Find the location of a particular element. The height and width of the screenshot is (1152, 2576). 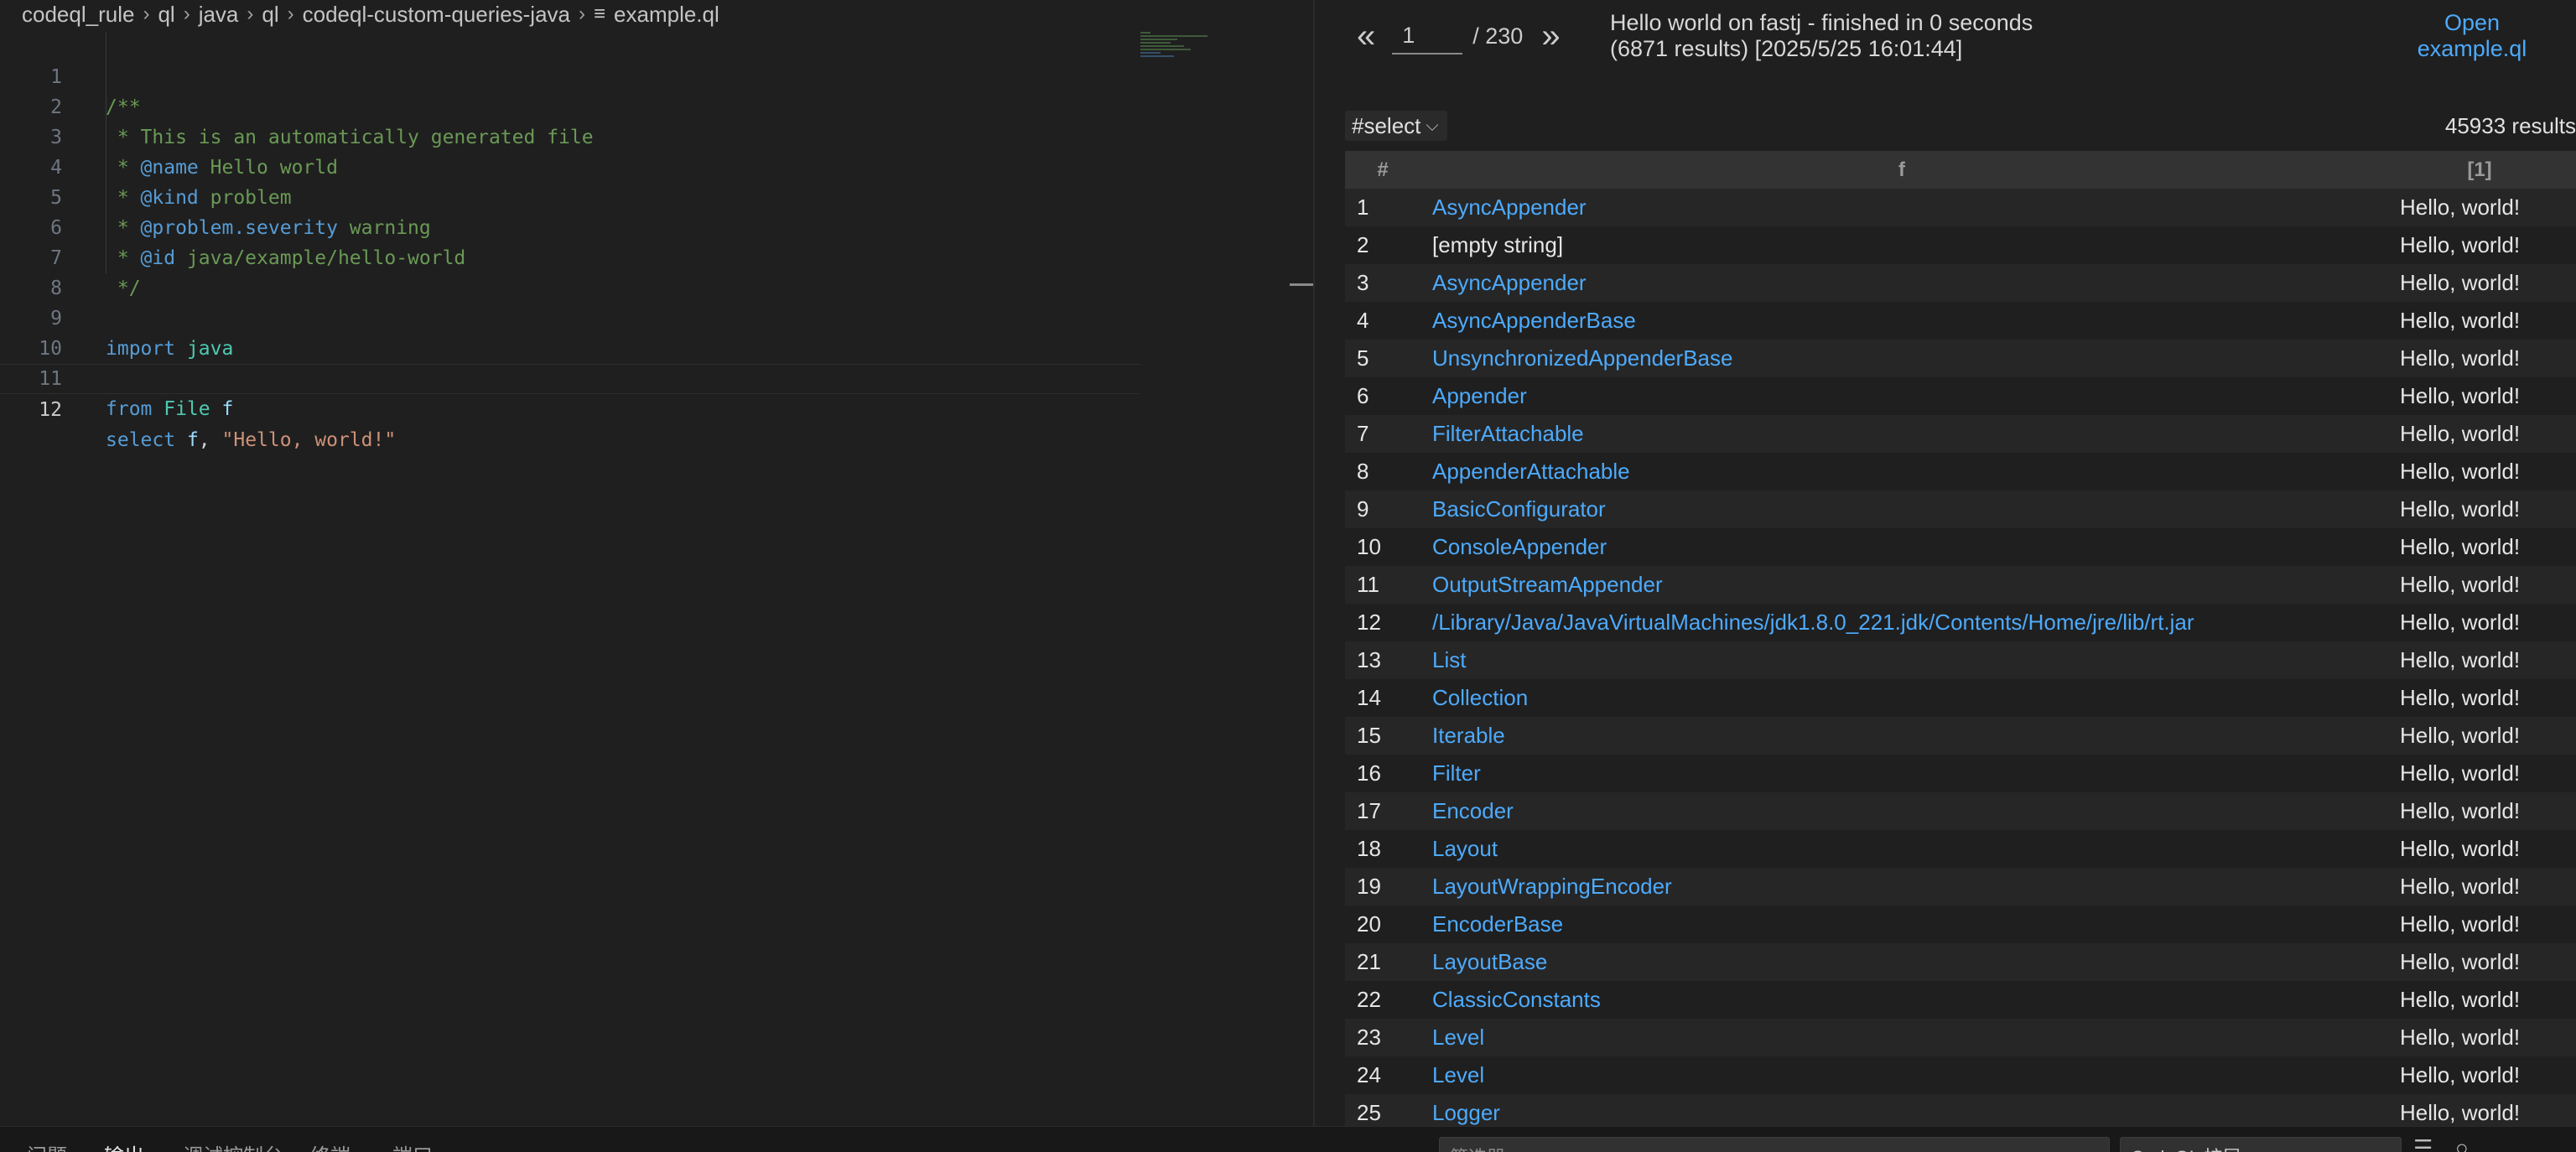

code-line: 9 import java is located at coordinates (570, 316).